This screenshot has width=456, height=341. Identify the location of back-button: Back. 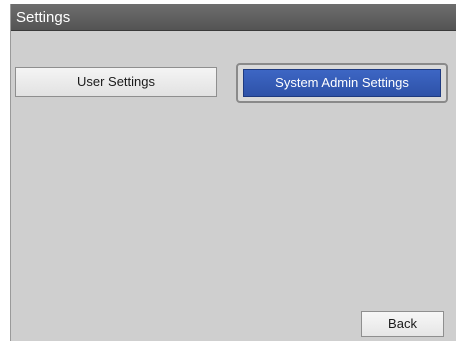
(402, 324).